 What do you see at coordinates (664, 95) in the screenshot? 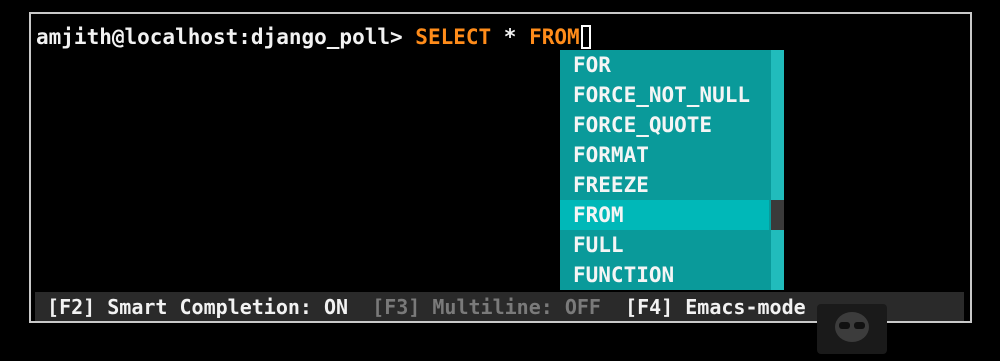
I see `completion-item-force-not-null: FORCE_NOT_NULL` at bounding box center [664, 95].